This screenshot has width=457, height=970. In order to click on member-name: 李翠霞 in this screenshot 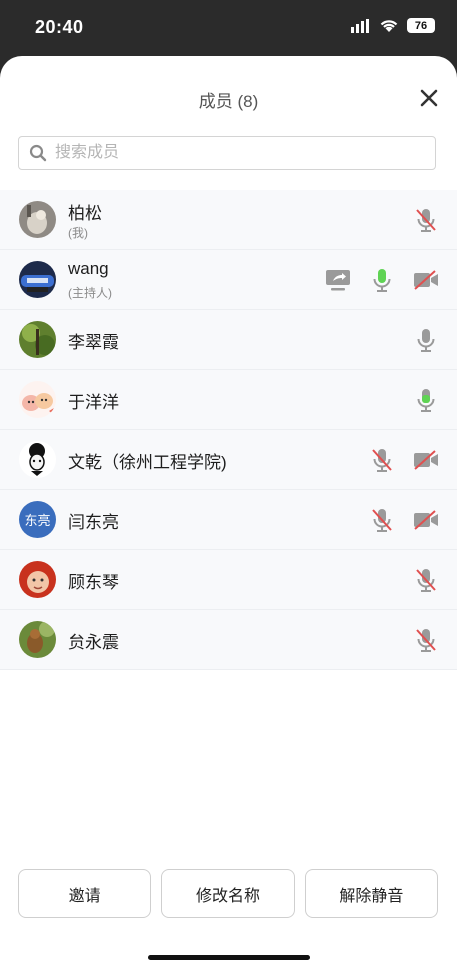, I will do `click(93, 342)`.